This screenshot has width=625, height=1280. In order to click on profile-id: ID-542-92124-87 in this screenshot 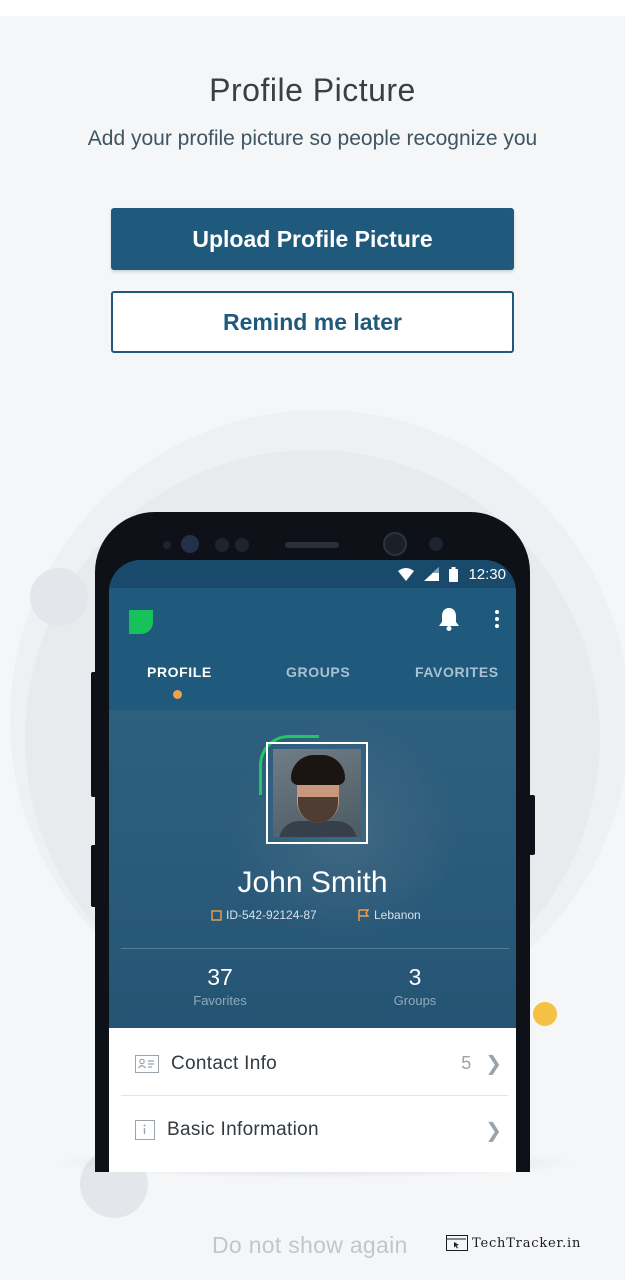, I will do `click(264, 915)`.